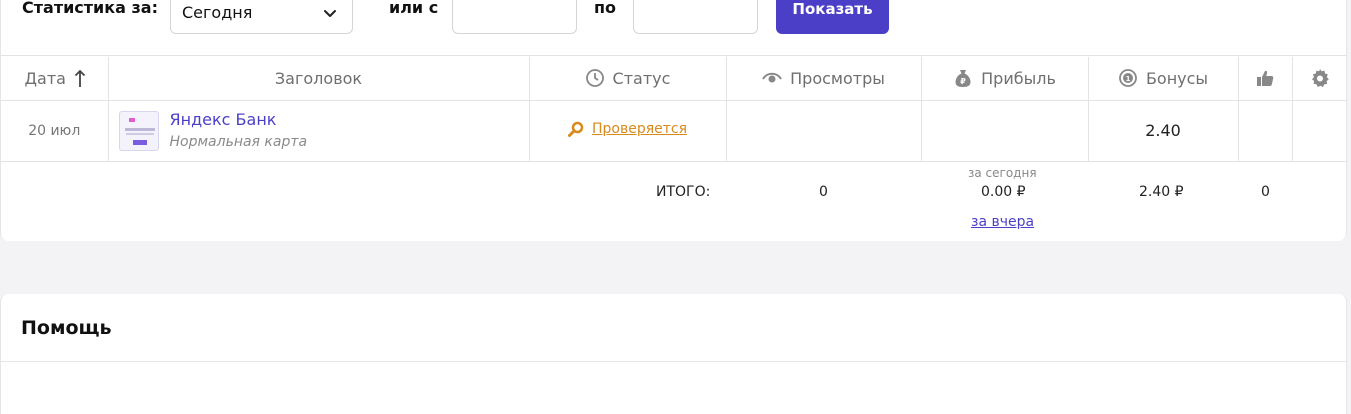 This screenshot has height=414, width=1351. What do you see at coordinates (1003, 192) in the screenshot?
I see `totals-profit: 0.00 ₽` at bounding box center [1003, 192].